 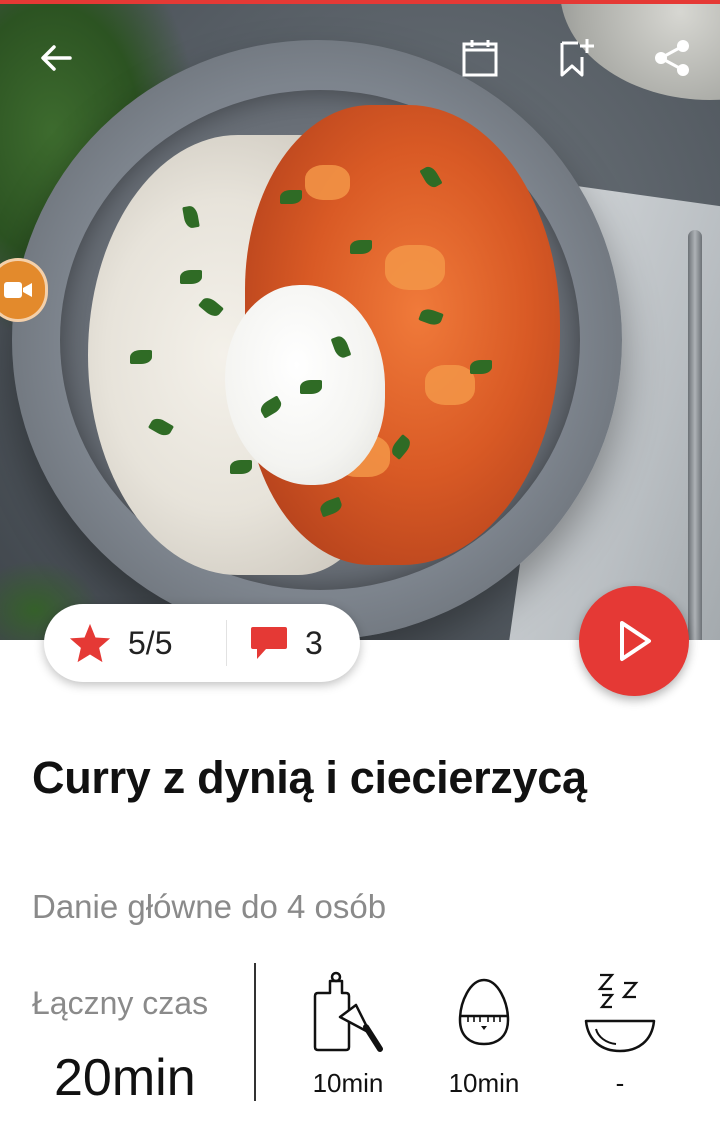 I want to click on play-icon, so click(x=635, y=641).